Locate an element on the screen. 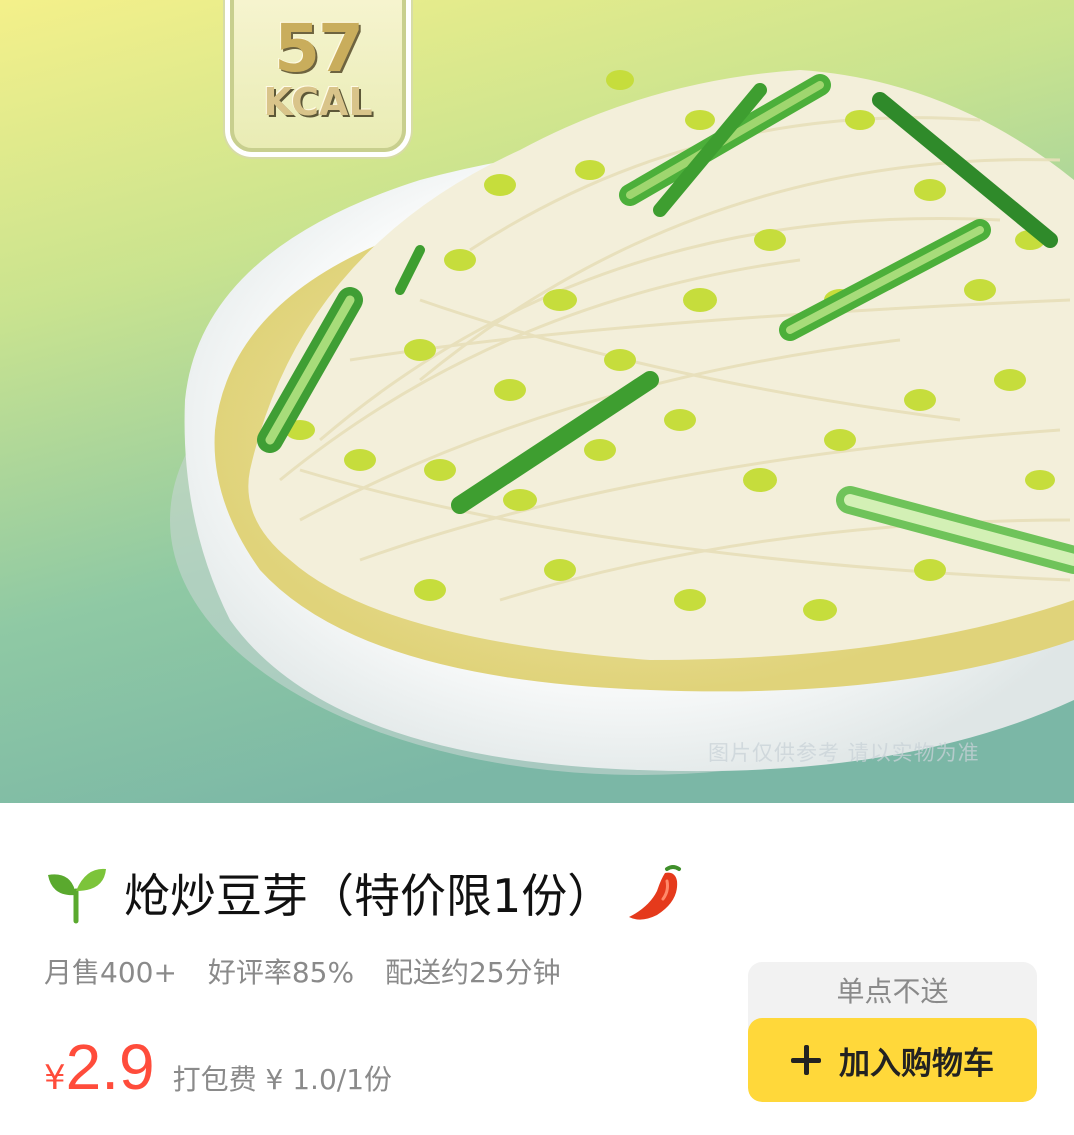 The image size is (1074, 1135). price-row: ¥ 2.9 打包费 ¥ 1.0/1份 is located at coordinates (218, 1067).